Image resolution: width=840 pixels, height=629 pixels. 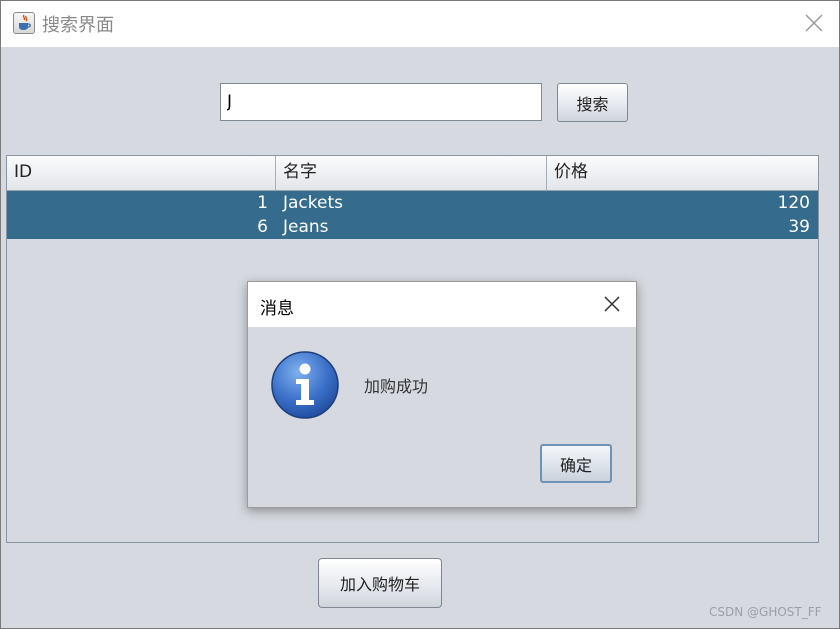 I want to click on cell-name: Jeans, so click(x=306, y=227).